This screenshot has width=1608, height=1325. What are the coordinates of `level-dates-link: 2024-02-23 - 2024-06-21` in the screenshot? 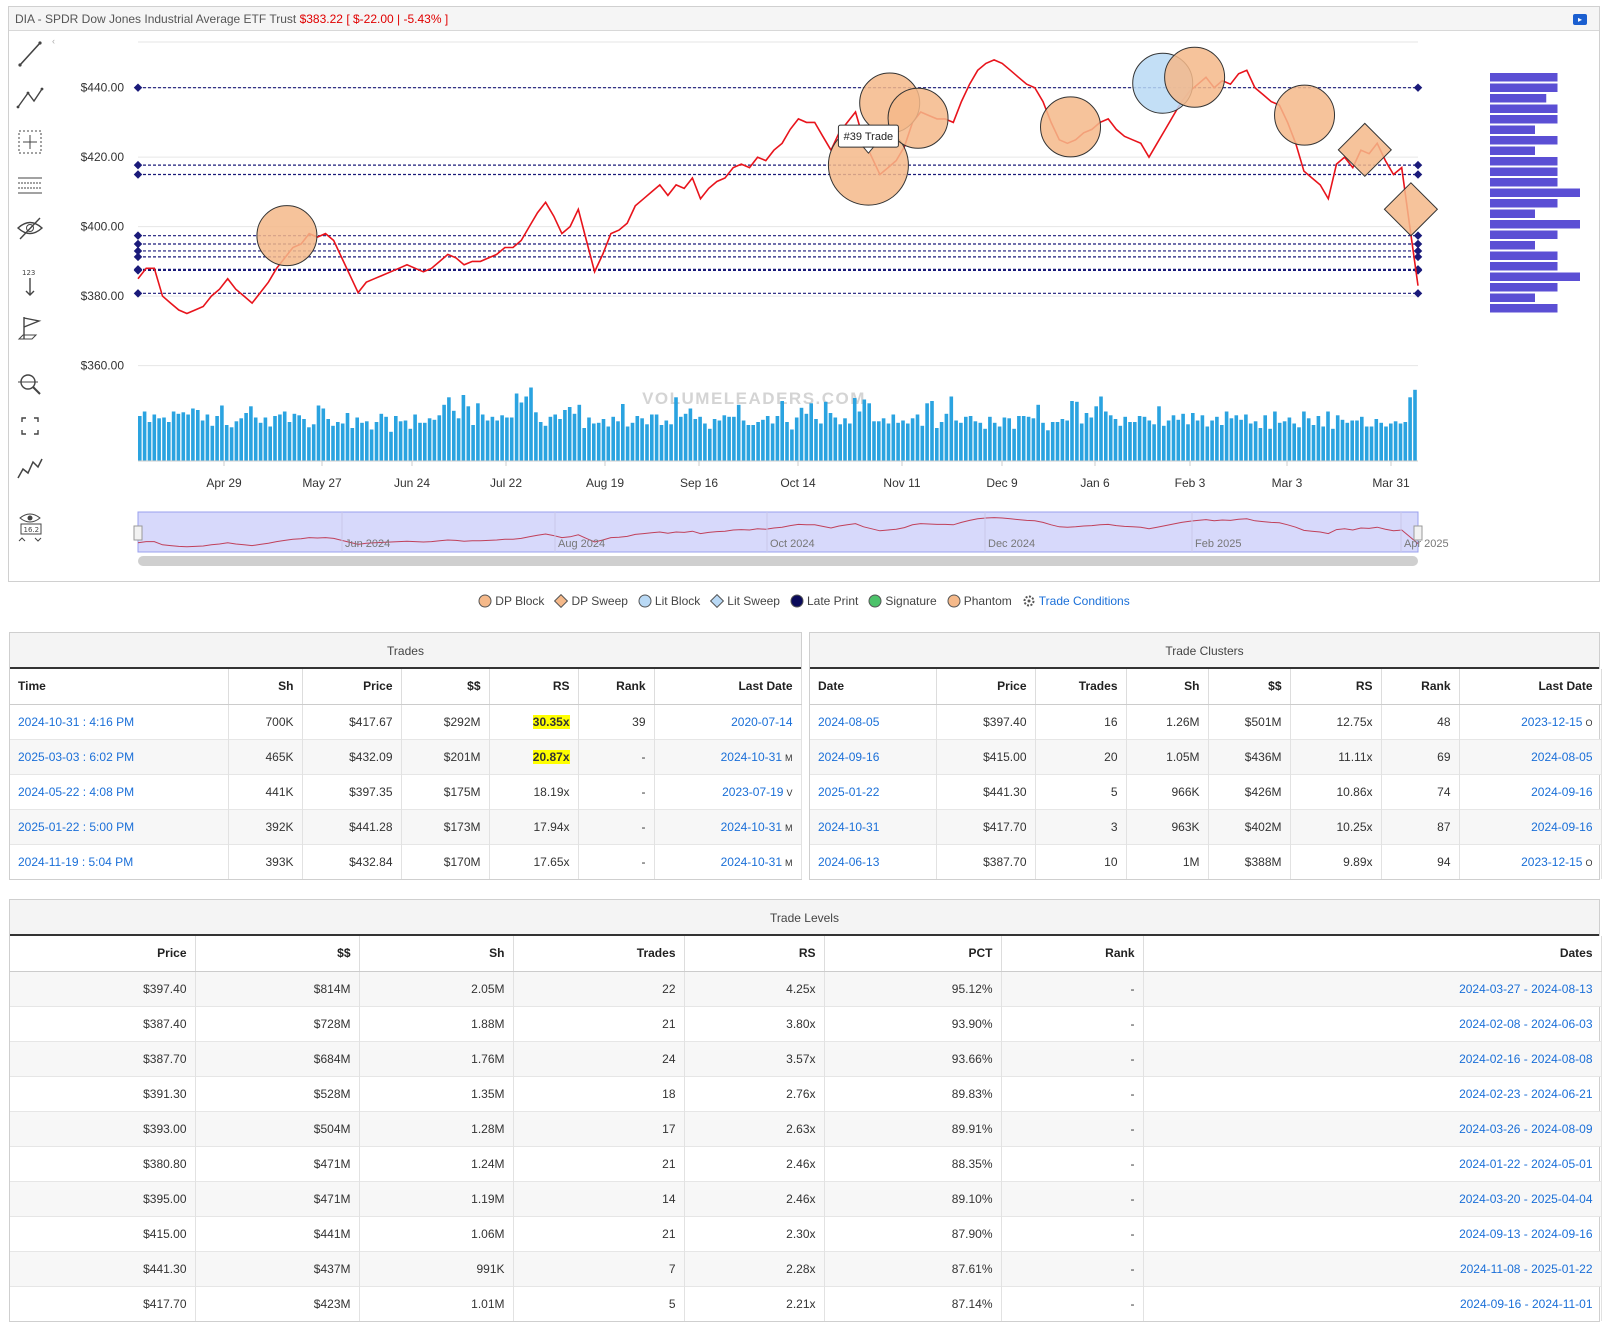 It's located at (1372, 1093).